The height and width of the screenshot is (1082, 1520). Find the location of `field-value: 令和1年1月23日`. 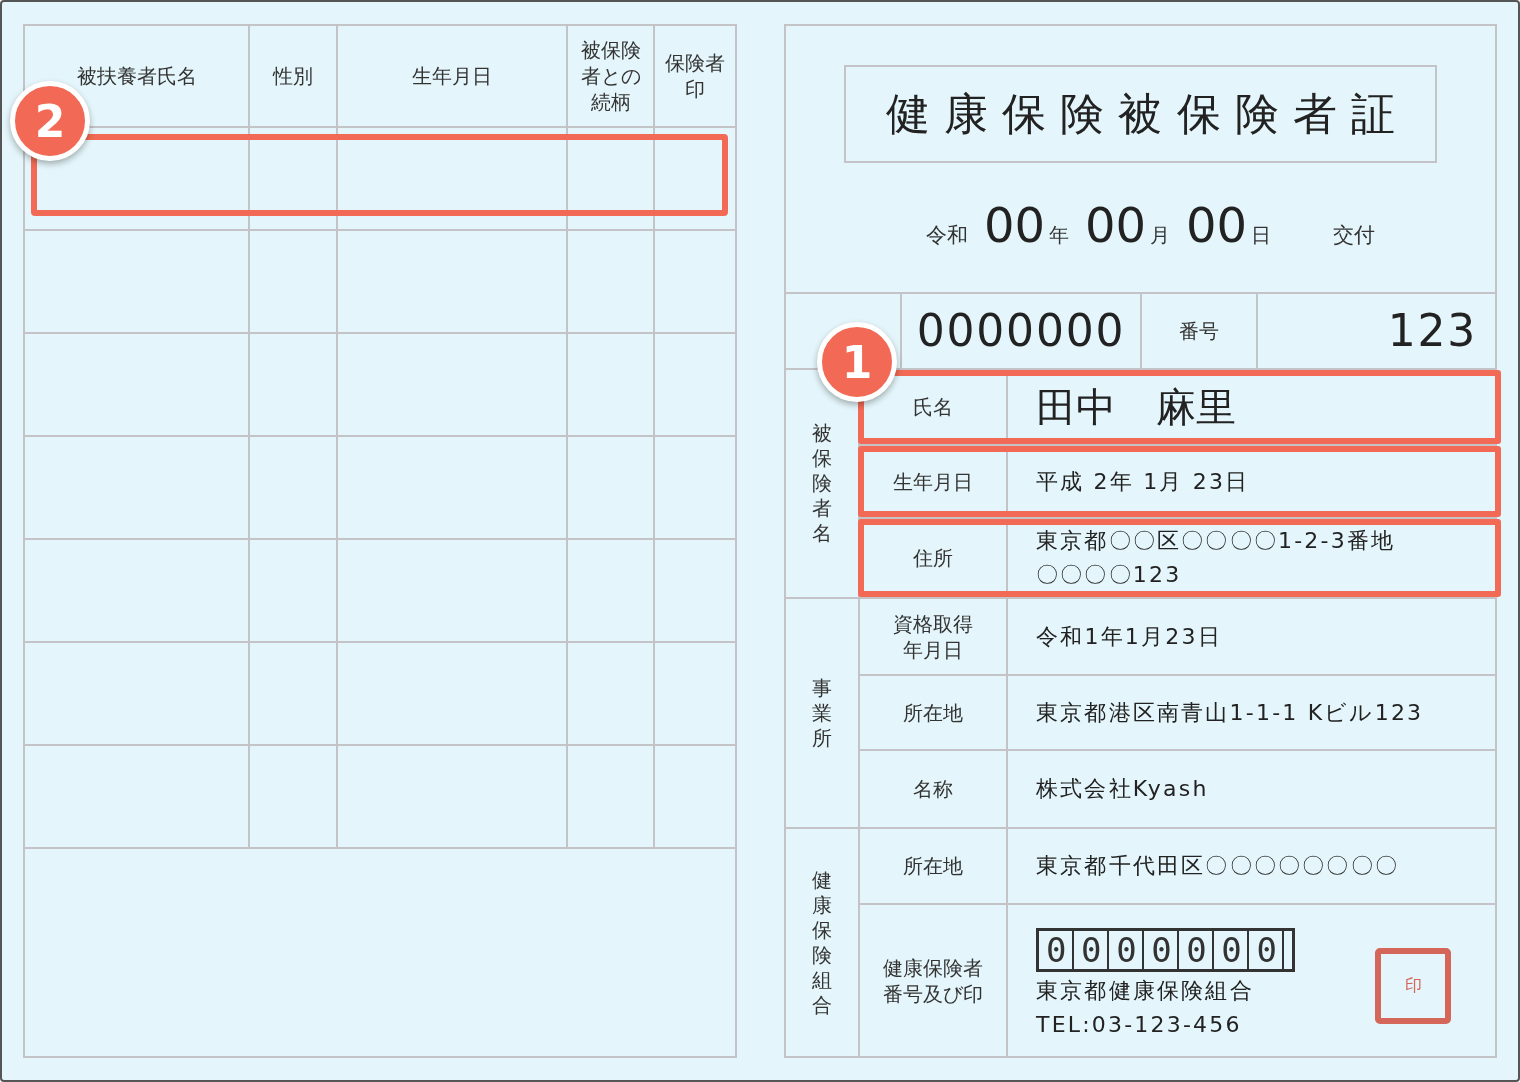

field-value: 令和1年1月23日 is located at coordinates (1129, 636).